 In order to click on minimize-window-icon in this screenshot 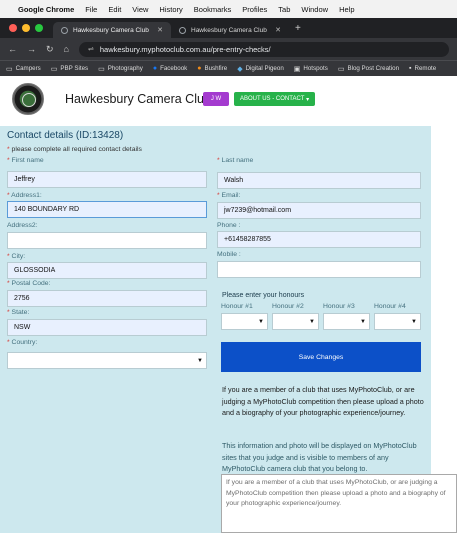, I will do `click(26, 28)`.